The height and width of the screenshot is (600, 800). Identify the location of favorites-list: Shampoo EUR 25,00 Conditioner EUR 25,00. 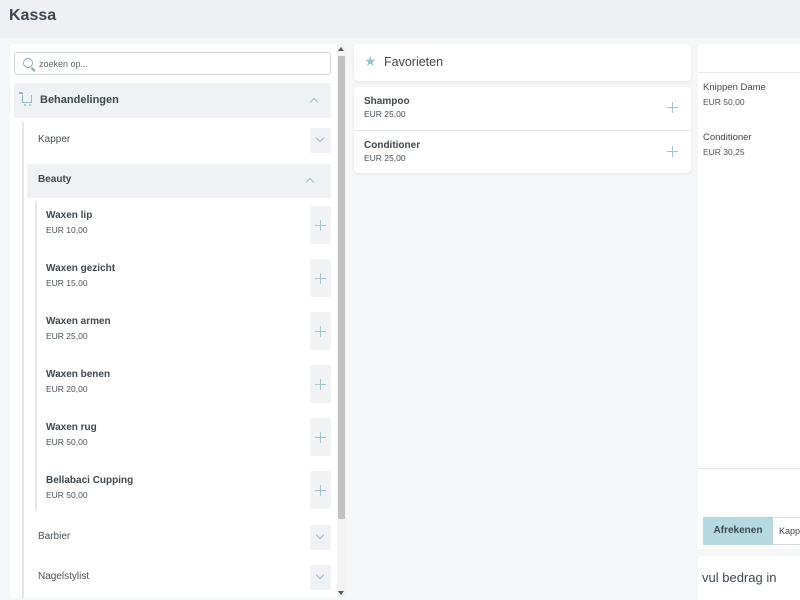
(522, 130).